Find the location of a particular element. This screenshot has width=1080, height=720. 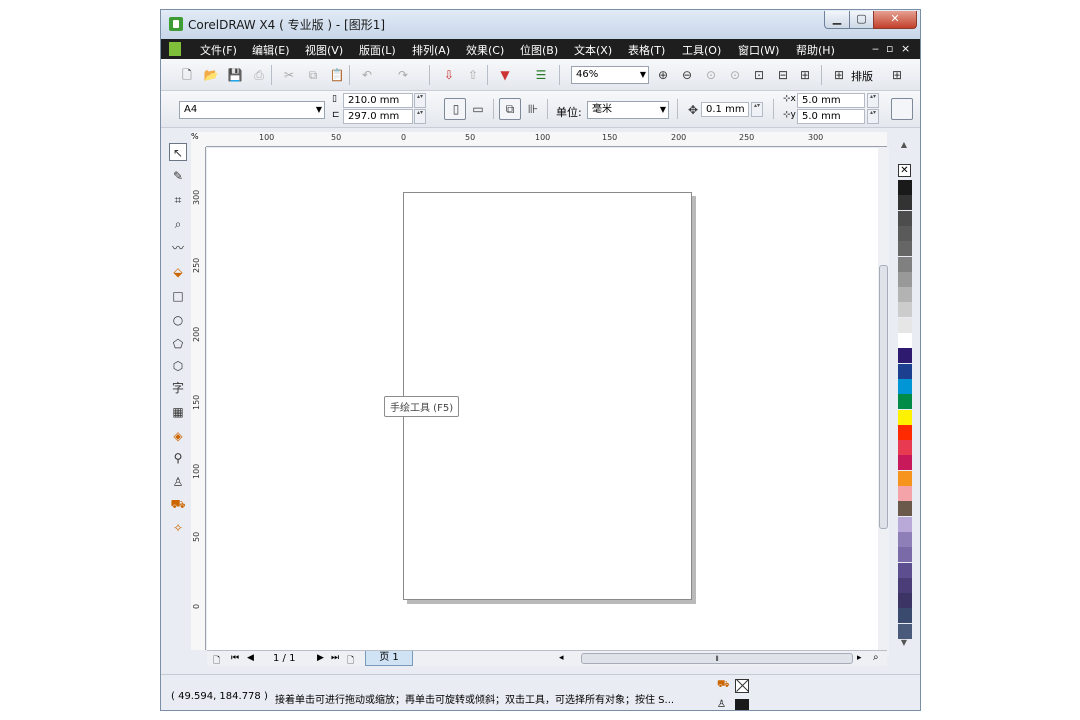

palette-scroll-up-icon: ▲ is located at coordinates (904, 145).